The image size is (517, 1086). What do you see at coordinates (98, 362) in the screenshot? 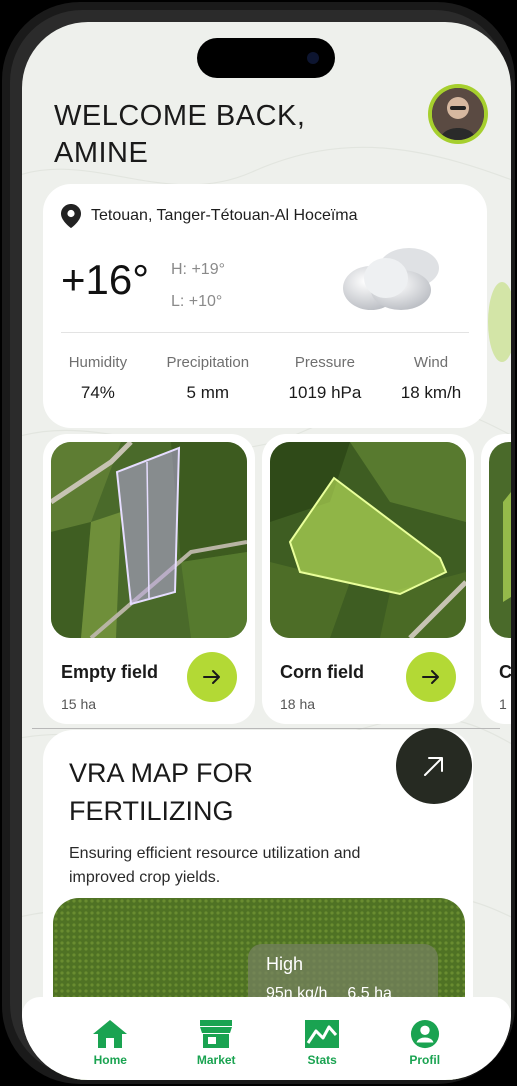
I see `stat-label: Humidity` at bounding box center [98, 362].